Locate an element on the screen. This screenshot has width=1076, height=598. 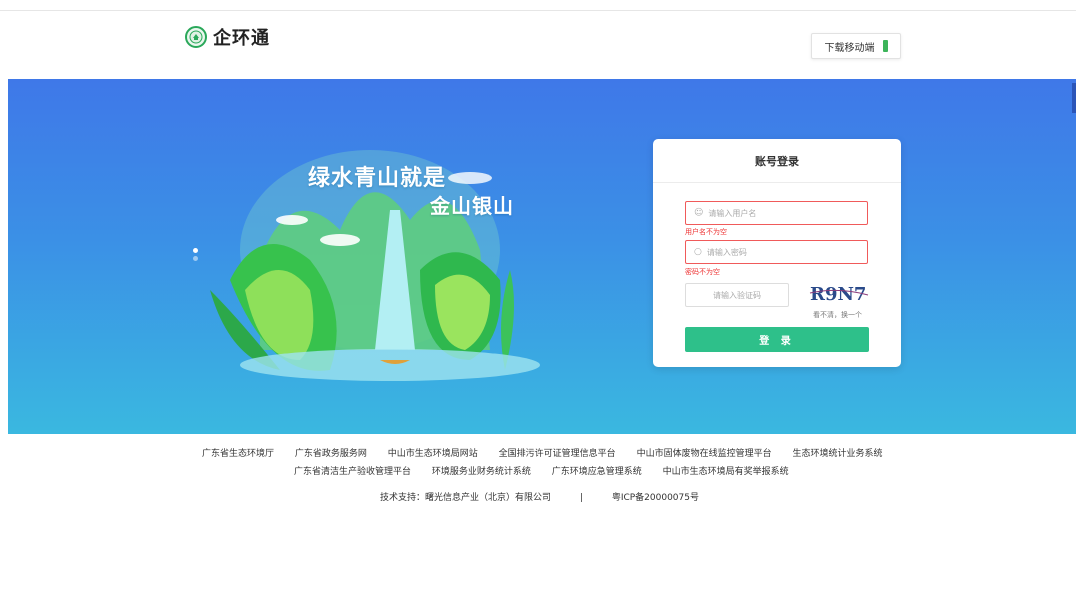
captcha-input: 请输入验证码 is located at coordinates (737, 295).